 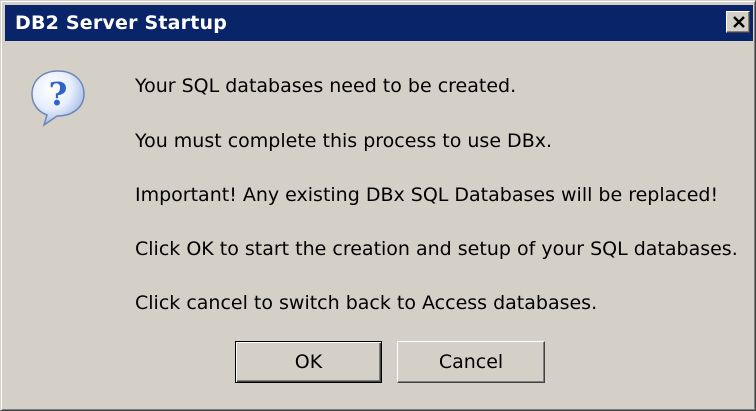 I want to click on cancel-button: Cancel, so click(x=471, y=362).